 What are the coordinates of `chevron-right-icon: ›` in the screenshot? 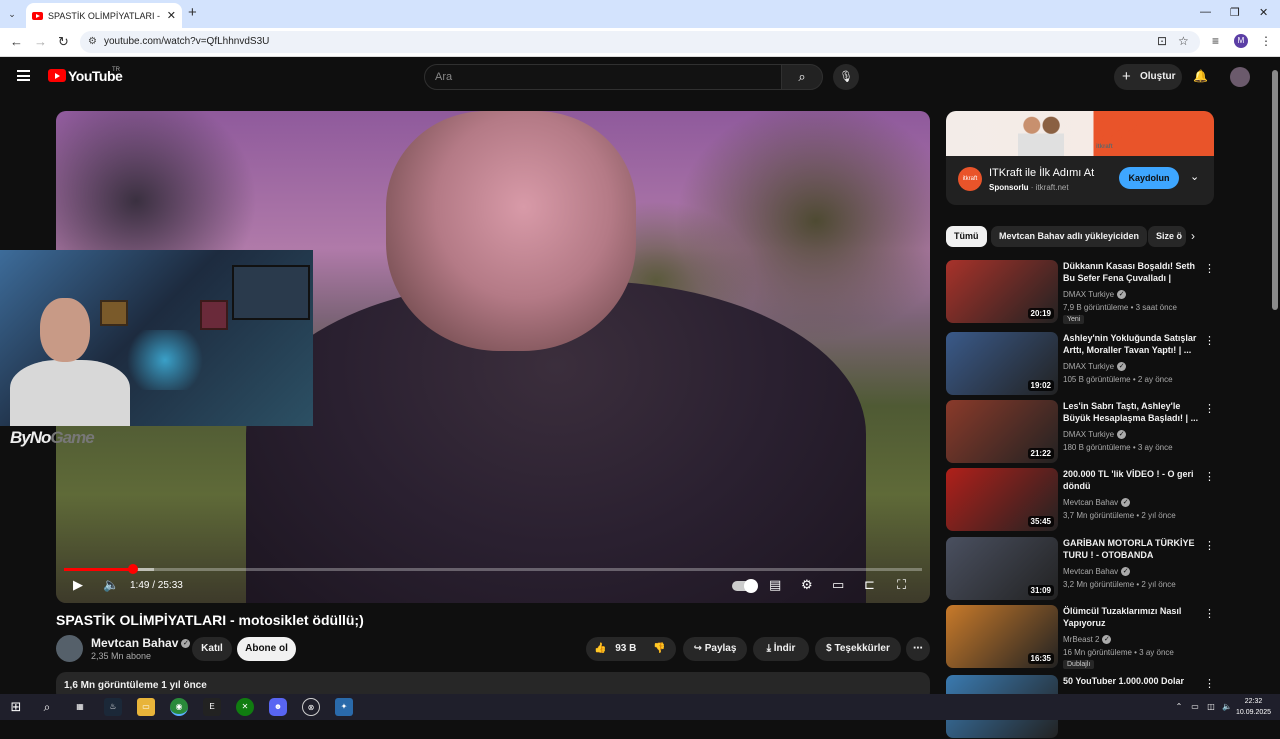 It's located at (1193, 236).